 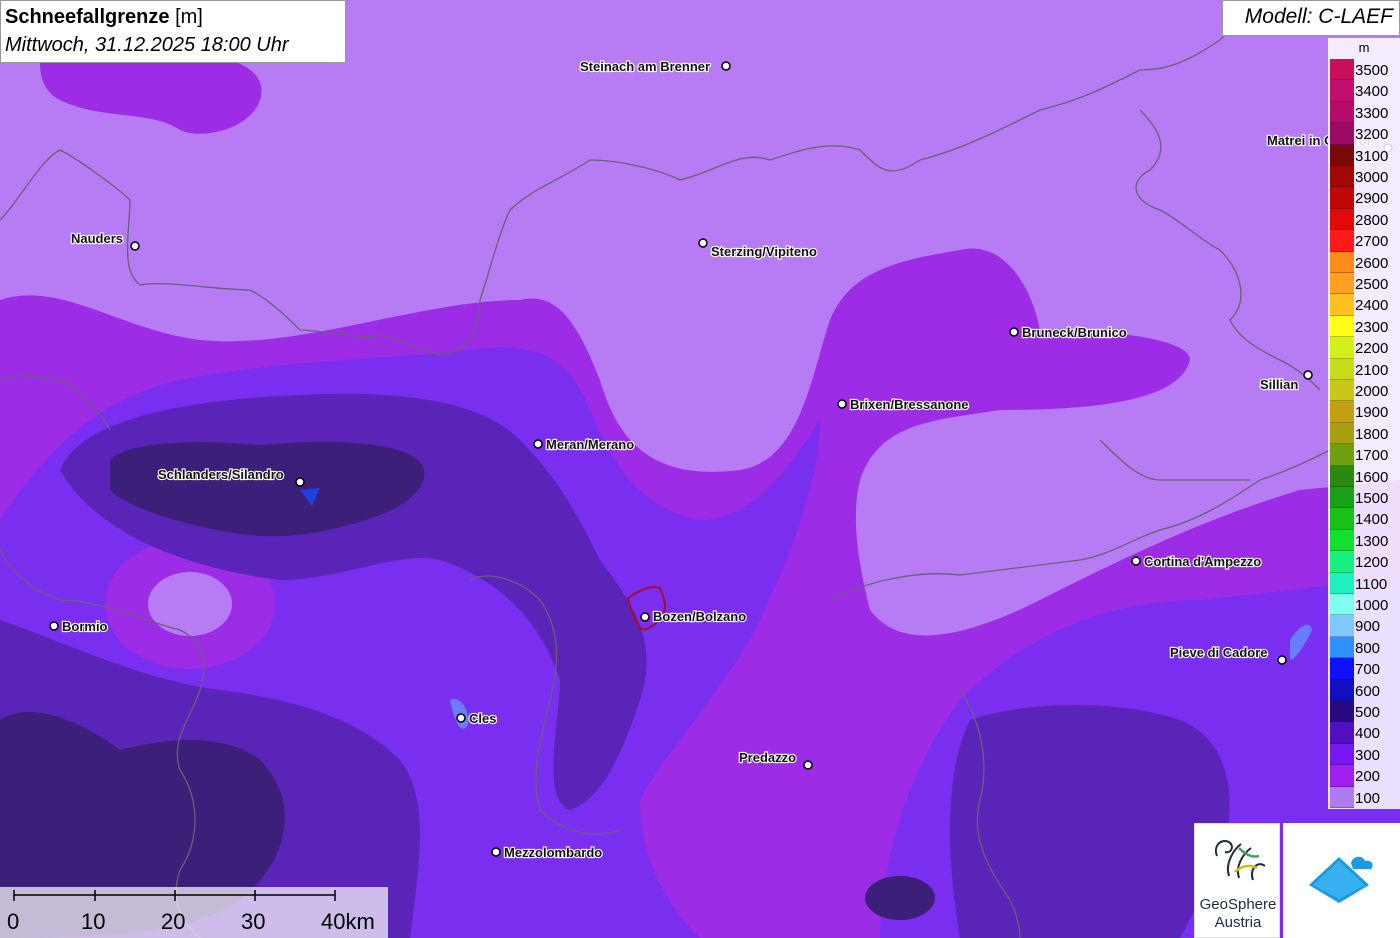 I want to click on map-title: Schneefallgrenze, so click(x=87, y=17).